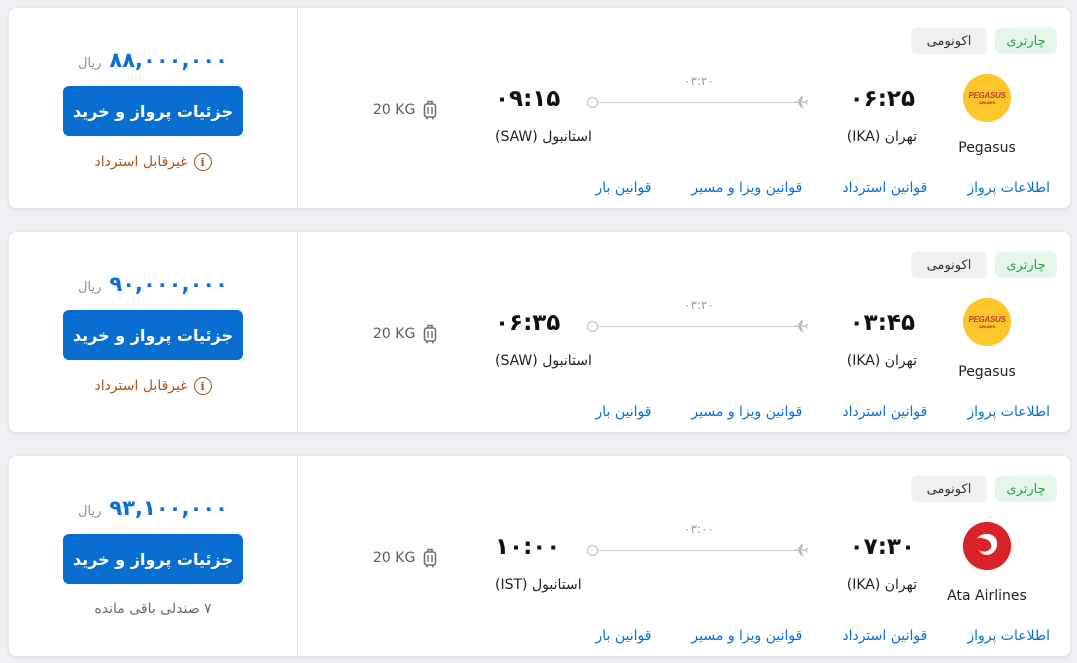  I want to click on price-row: ریال ۹۳,۱۰۰,۰۰۰, so click(153, 511).